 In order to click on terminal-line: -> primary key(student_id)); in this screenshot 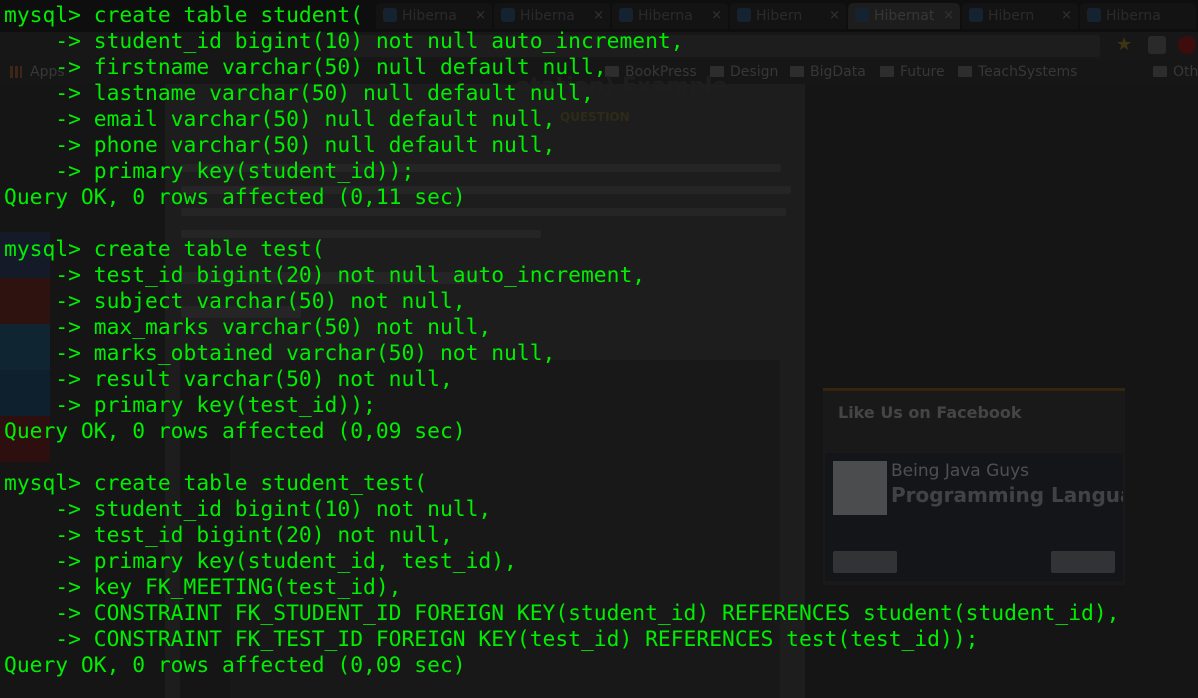, I will do `click(209, 171)`.